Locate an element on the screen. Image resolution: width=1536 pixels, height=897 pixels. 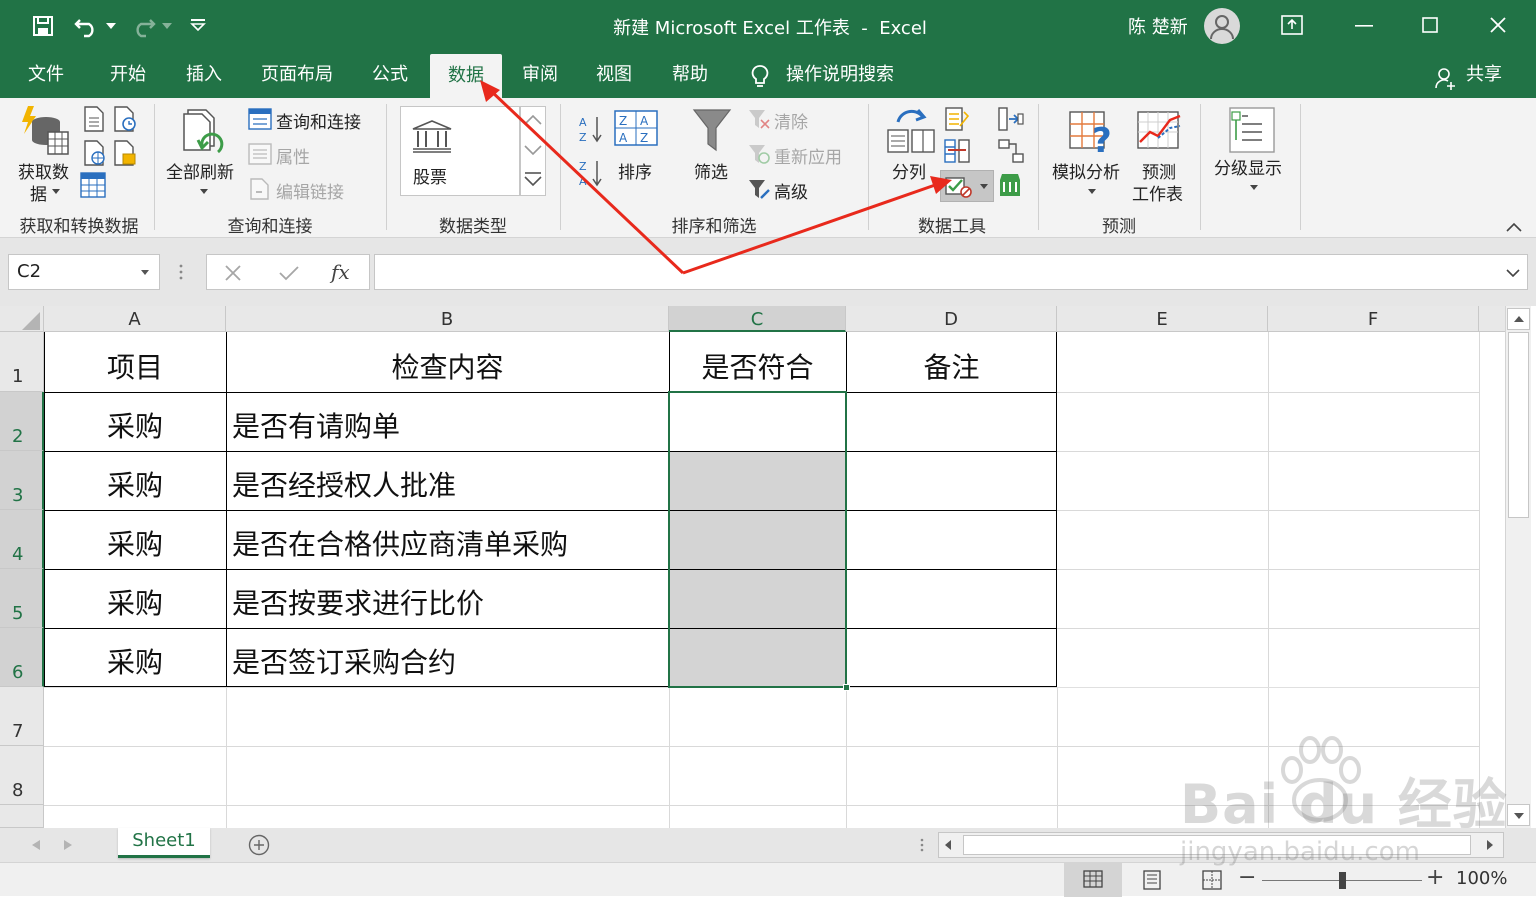
cell-b3: 是否经授权人批准 is located at coordinates (447, 484).